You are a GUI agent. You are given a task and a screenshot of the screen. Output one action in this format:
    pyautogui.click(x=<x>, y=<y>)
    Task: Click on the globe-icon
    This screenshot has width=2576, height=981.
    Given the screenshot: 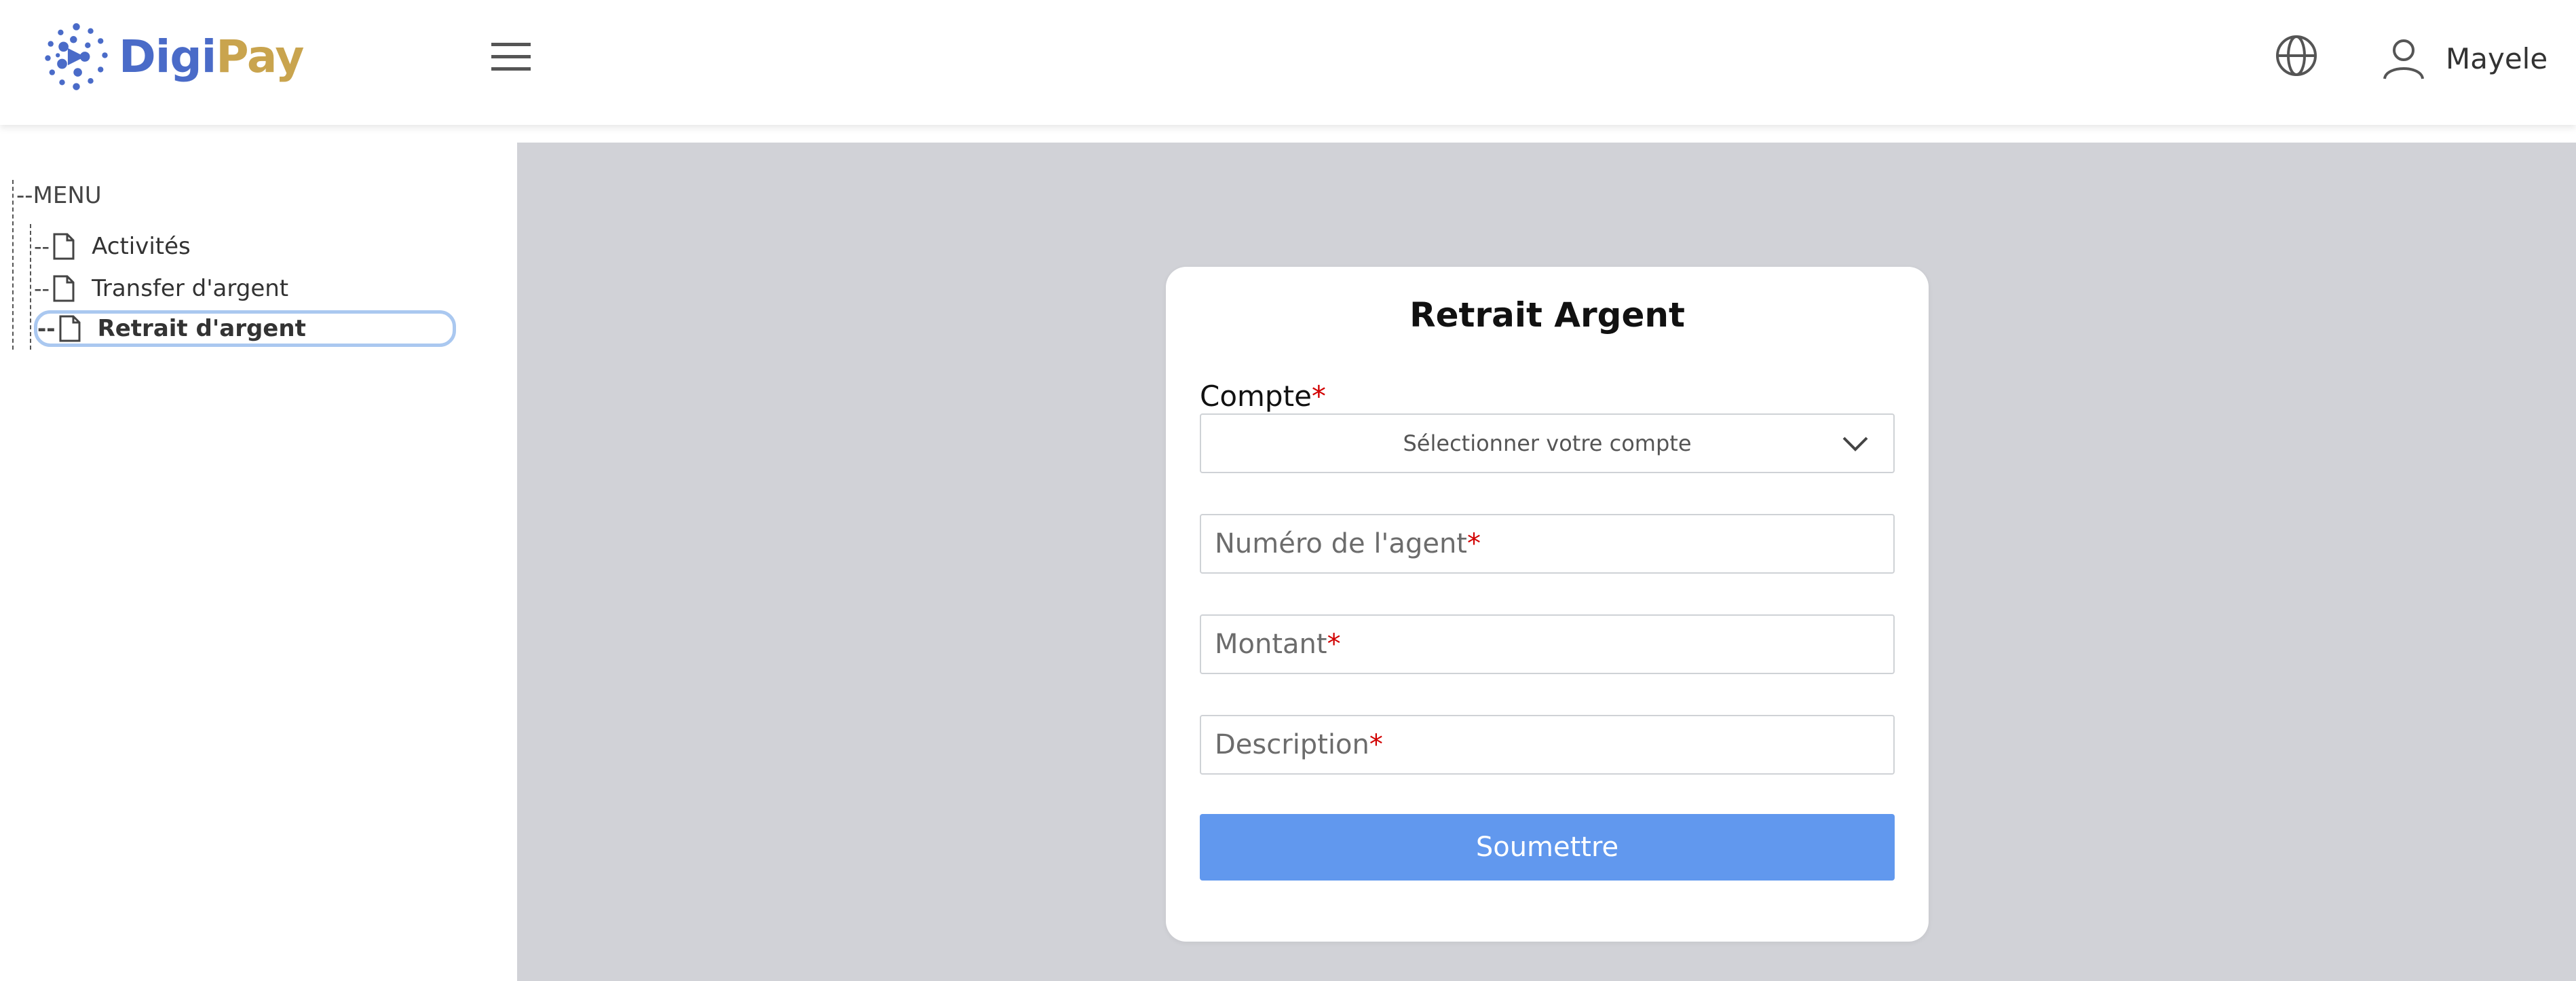 What is the action you would take?
    pyautogui.click(x=2296, y=55)
    